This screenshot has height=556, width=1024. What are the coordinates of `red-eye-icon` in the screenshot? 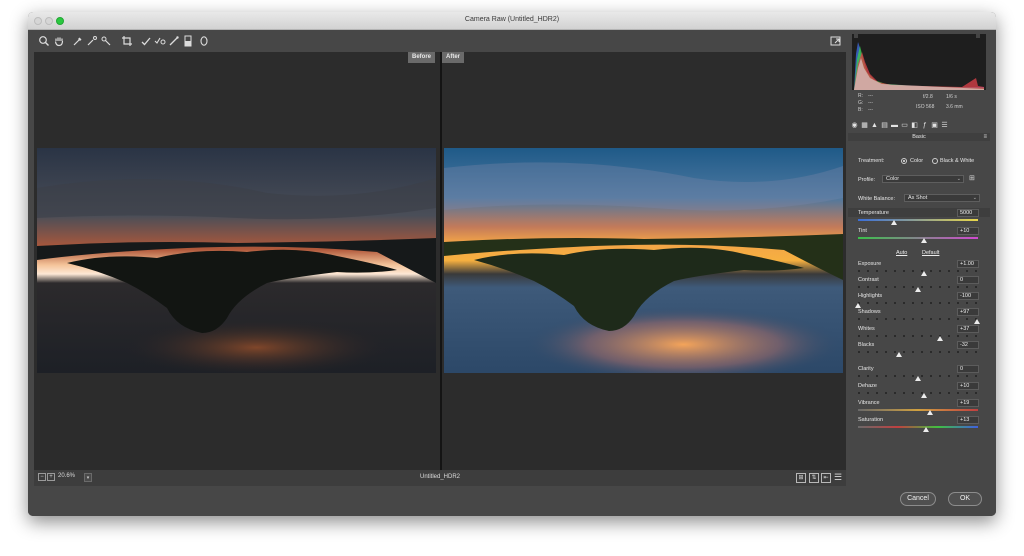 It's located at (174, 41).